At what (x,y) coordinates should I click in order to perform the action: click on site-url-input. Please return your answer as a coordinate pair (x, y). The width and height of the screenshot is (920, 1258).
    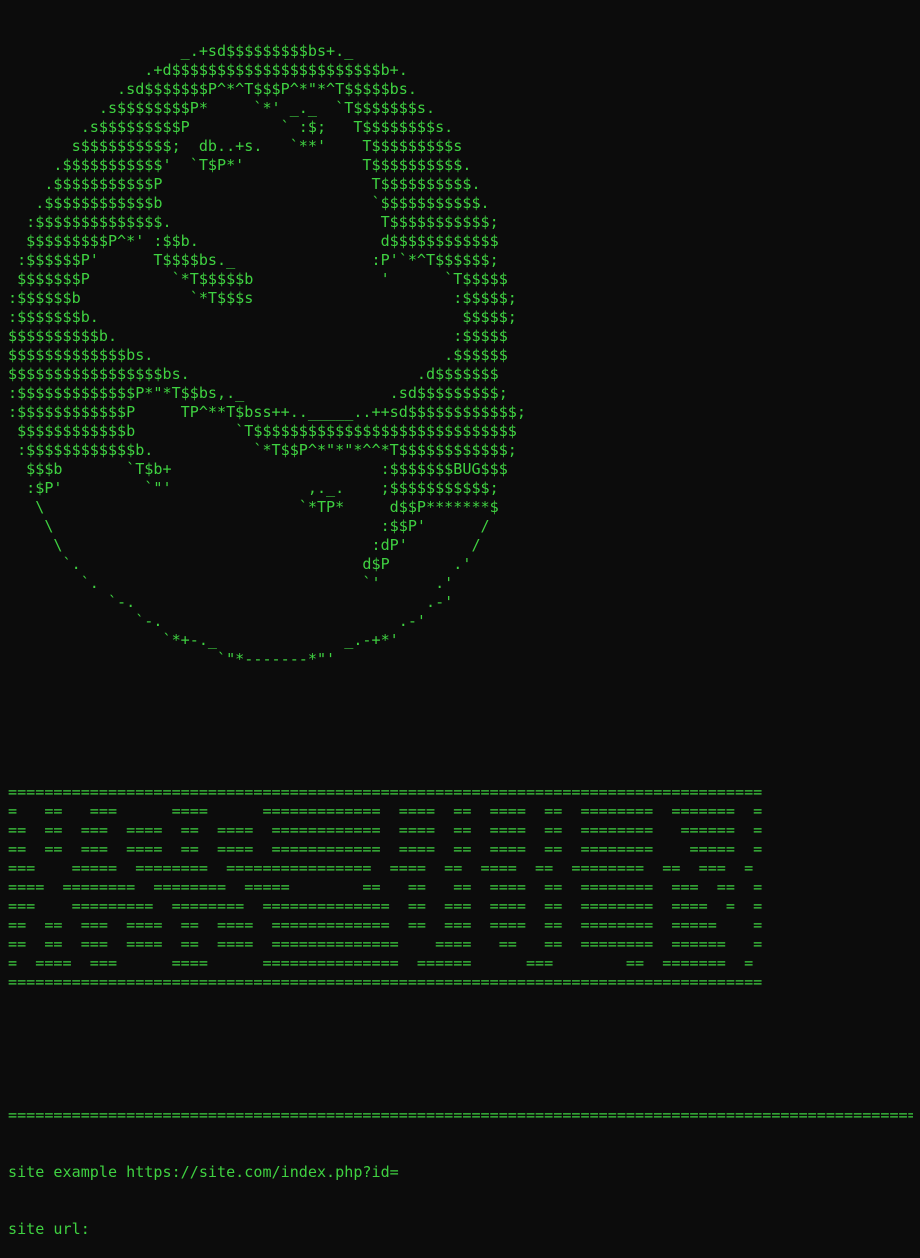
    Looking at the image, I should click on (104, 1228).